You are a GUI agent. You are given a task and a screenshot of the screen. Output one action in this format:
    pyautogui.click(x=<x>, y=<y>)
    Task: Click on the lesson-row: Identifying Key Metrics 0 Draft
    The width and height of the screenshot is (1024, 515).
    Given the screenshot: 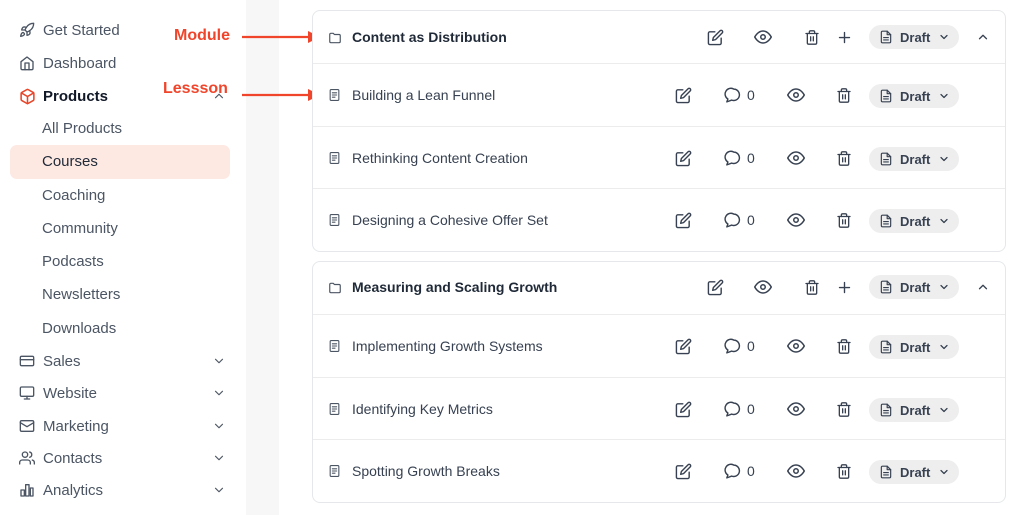 What is the action you would take?
    pyautogui.click(x=659, y=408)
    